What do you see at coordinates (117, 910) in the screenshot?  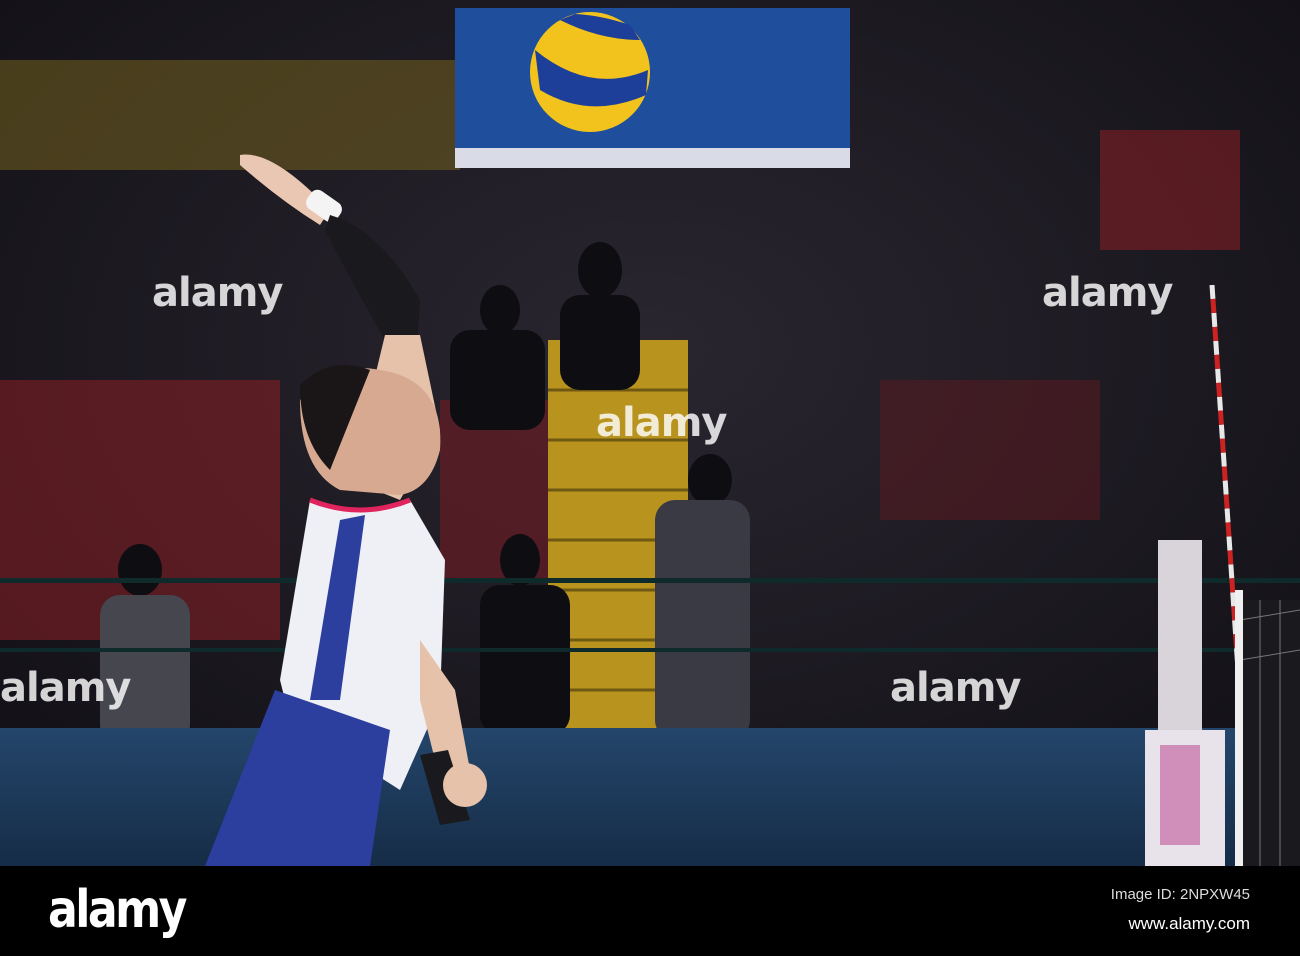 I see `alamy-logo: alamy` at bounding box center [117, 910].